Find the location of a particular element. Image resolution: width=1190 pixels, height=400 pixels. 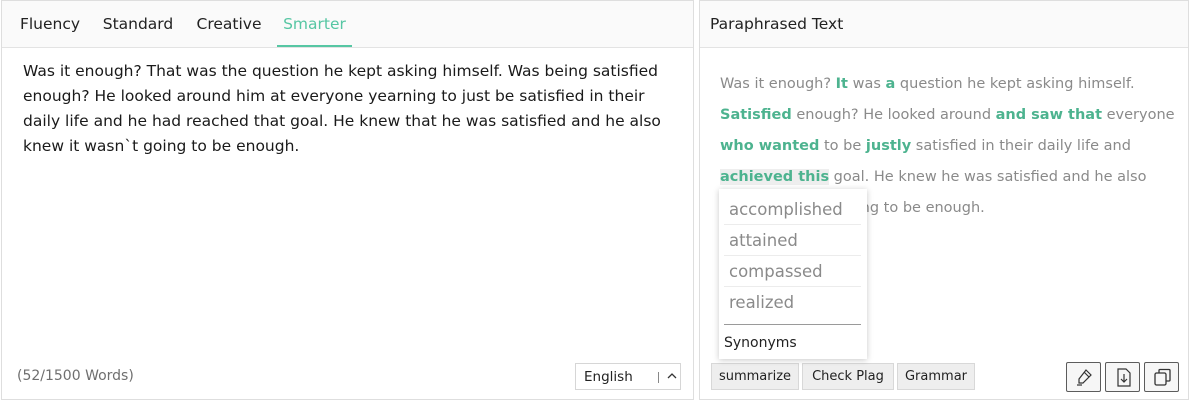

synonyms-label: Synonyms is located at coordinates (760, 343).